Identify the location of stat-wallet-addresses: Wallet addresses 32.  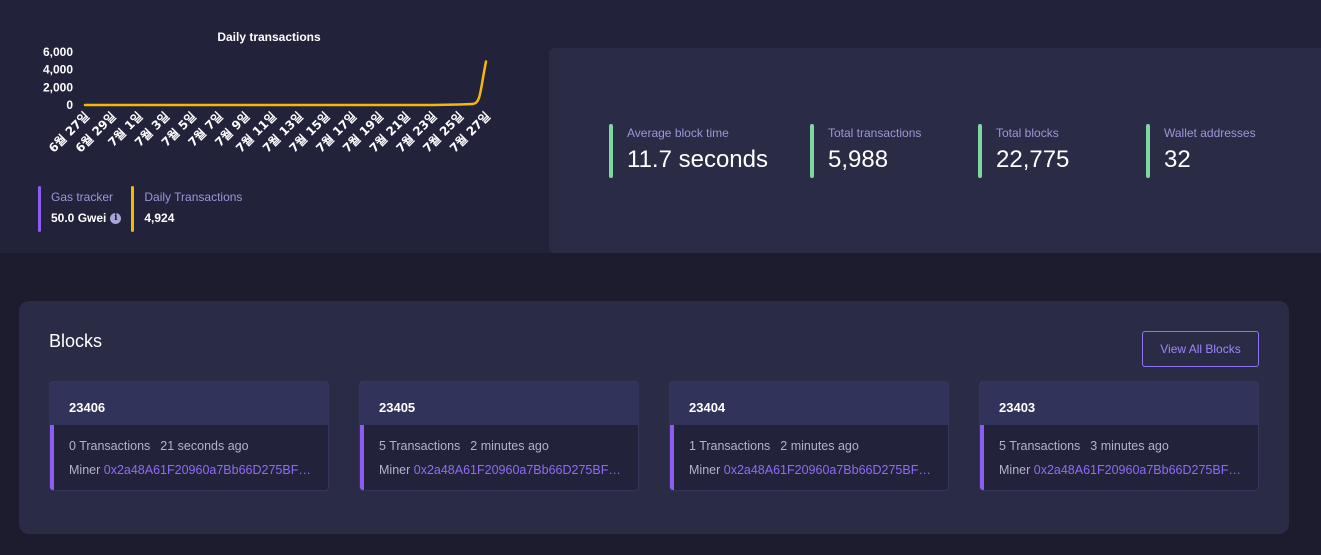
(1201, 151).